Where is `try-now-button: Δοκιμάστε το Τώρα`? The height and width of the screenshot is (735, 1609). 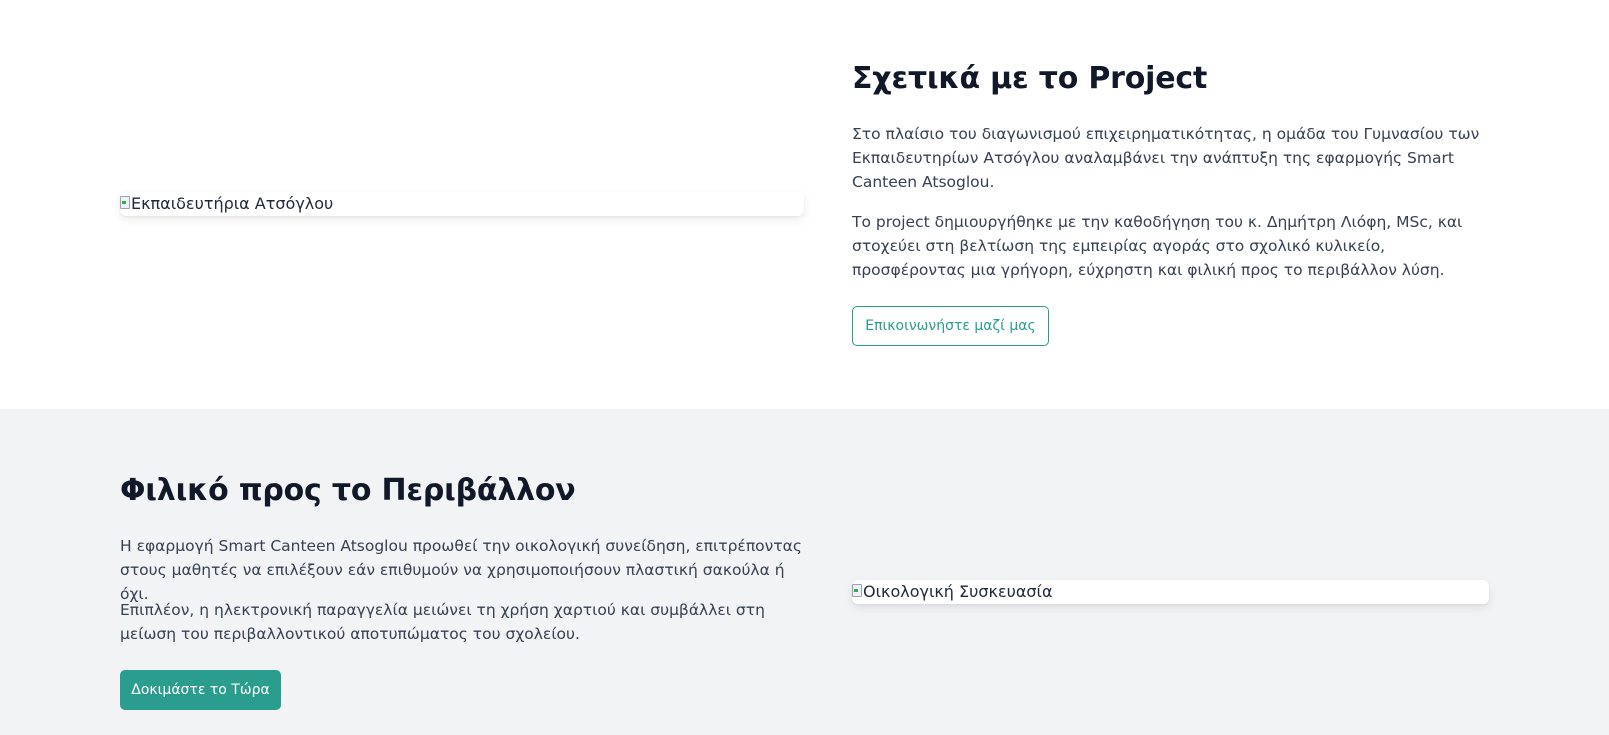 try-now-button: Δοκιμάστε το Τώρα is located at coordinates (200, 690).